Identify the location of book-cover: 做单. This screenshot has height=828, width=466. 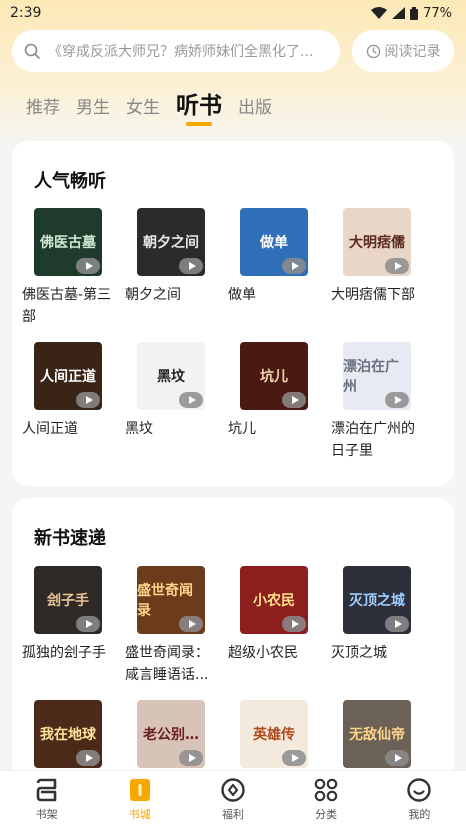
(274, 242).